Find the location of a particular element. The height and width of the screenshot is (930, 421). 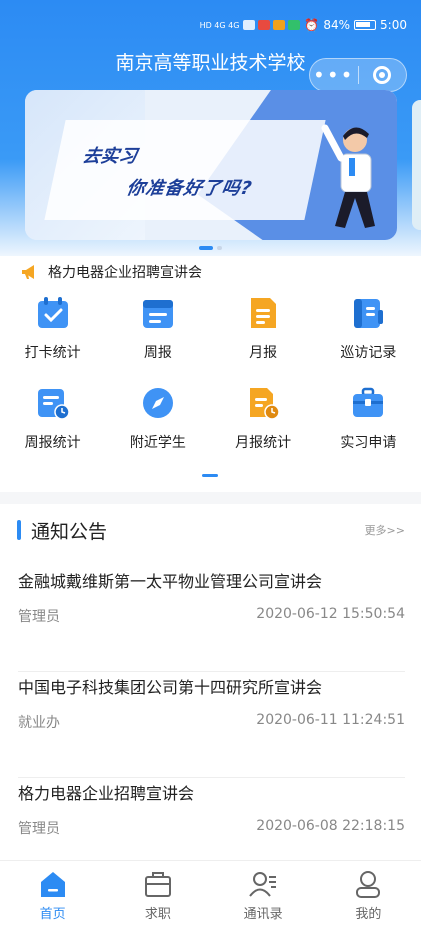

megaphone-icon is located at coordinates (28, 272).